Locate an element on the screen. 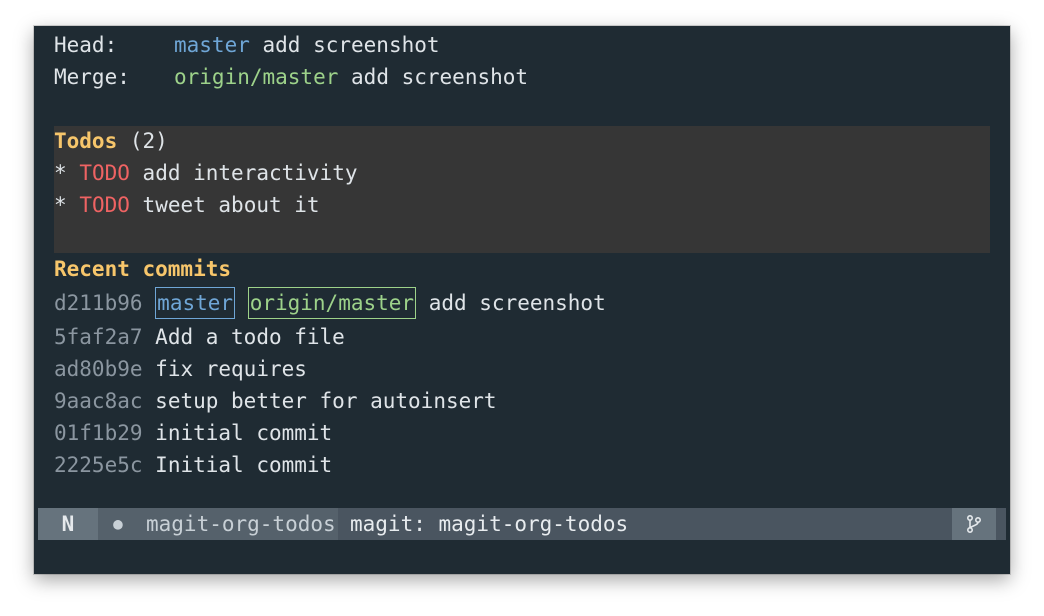 The height and width of the screenshot is (616, 1044). commit-message: Add a todo file is located at coordinates (250, 337).